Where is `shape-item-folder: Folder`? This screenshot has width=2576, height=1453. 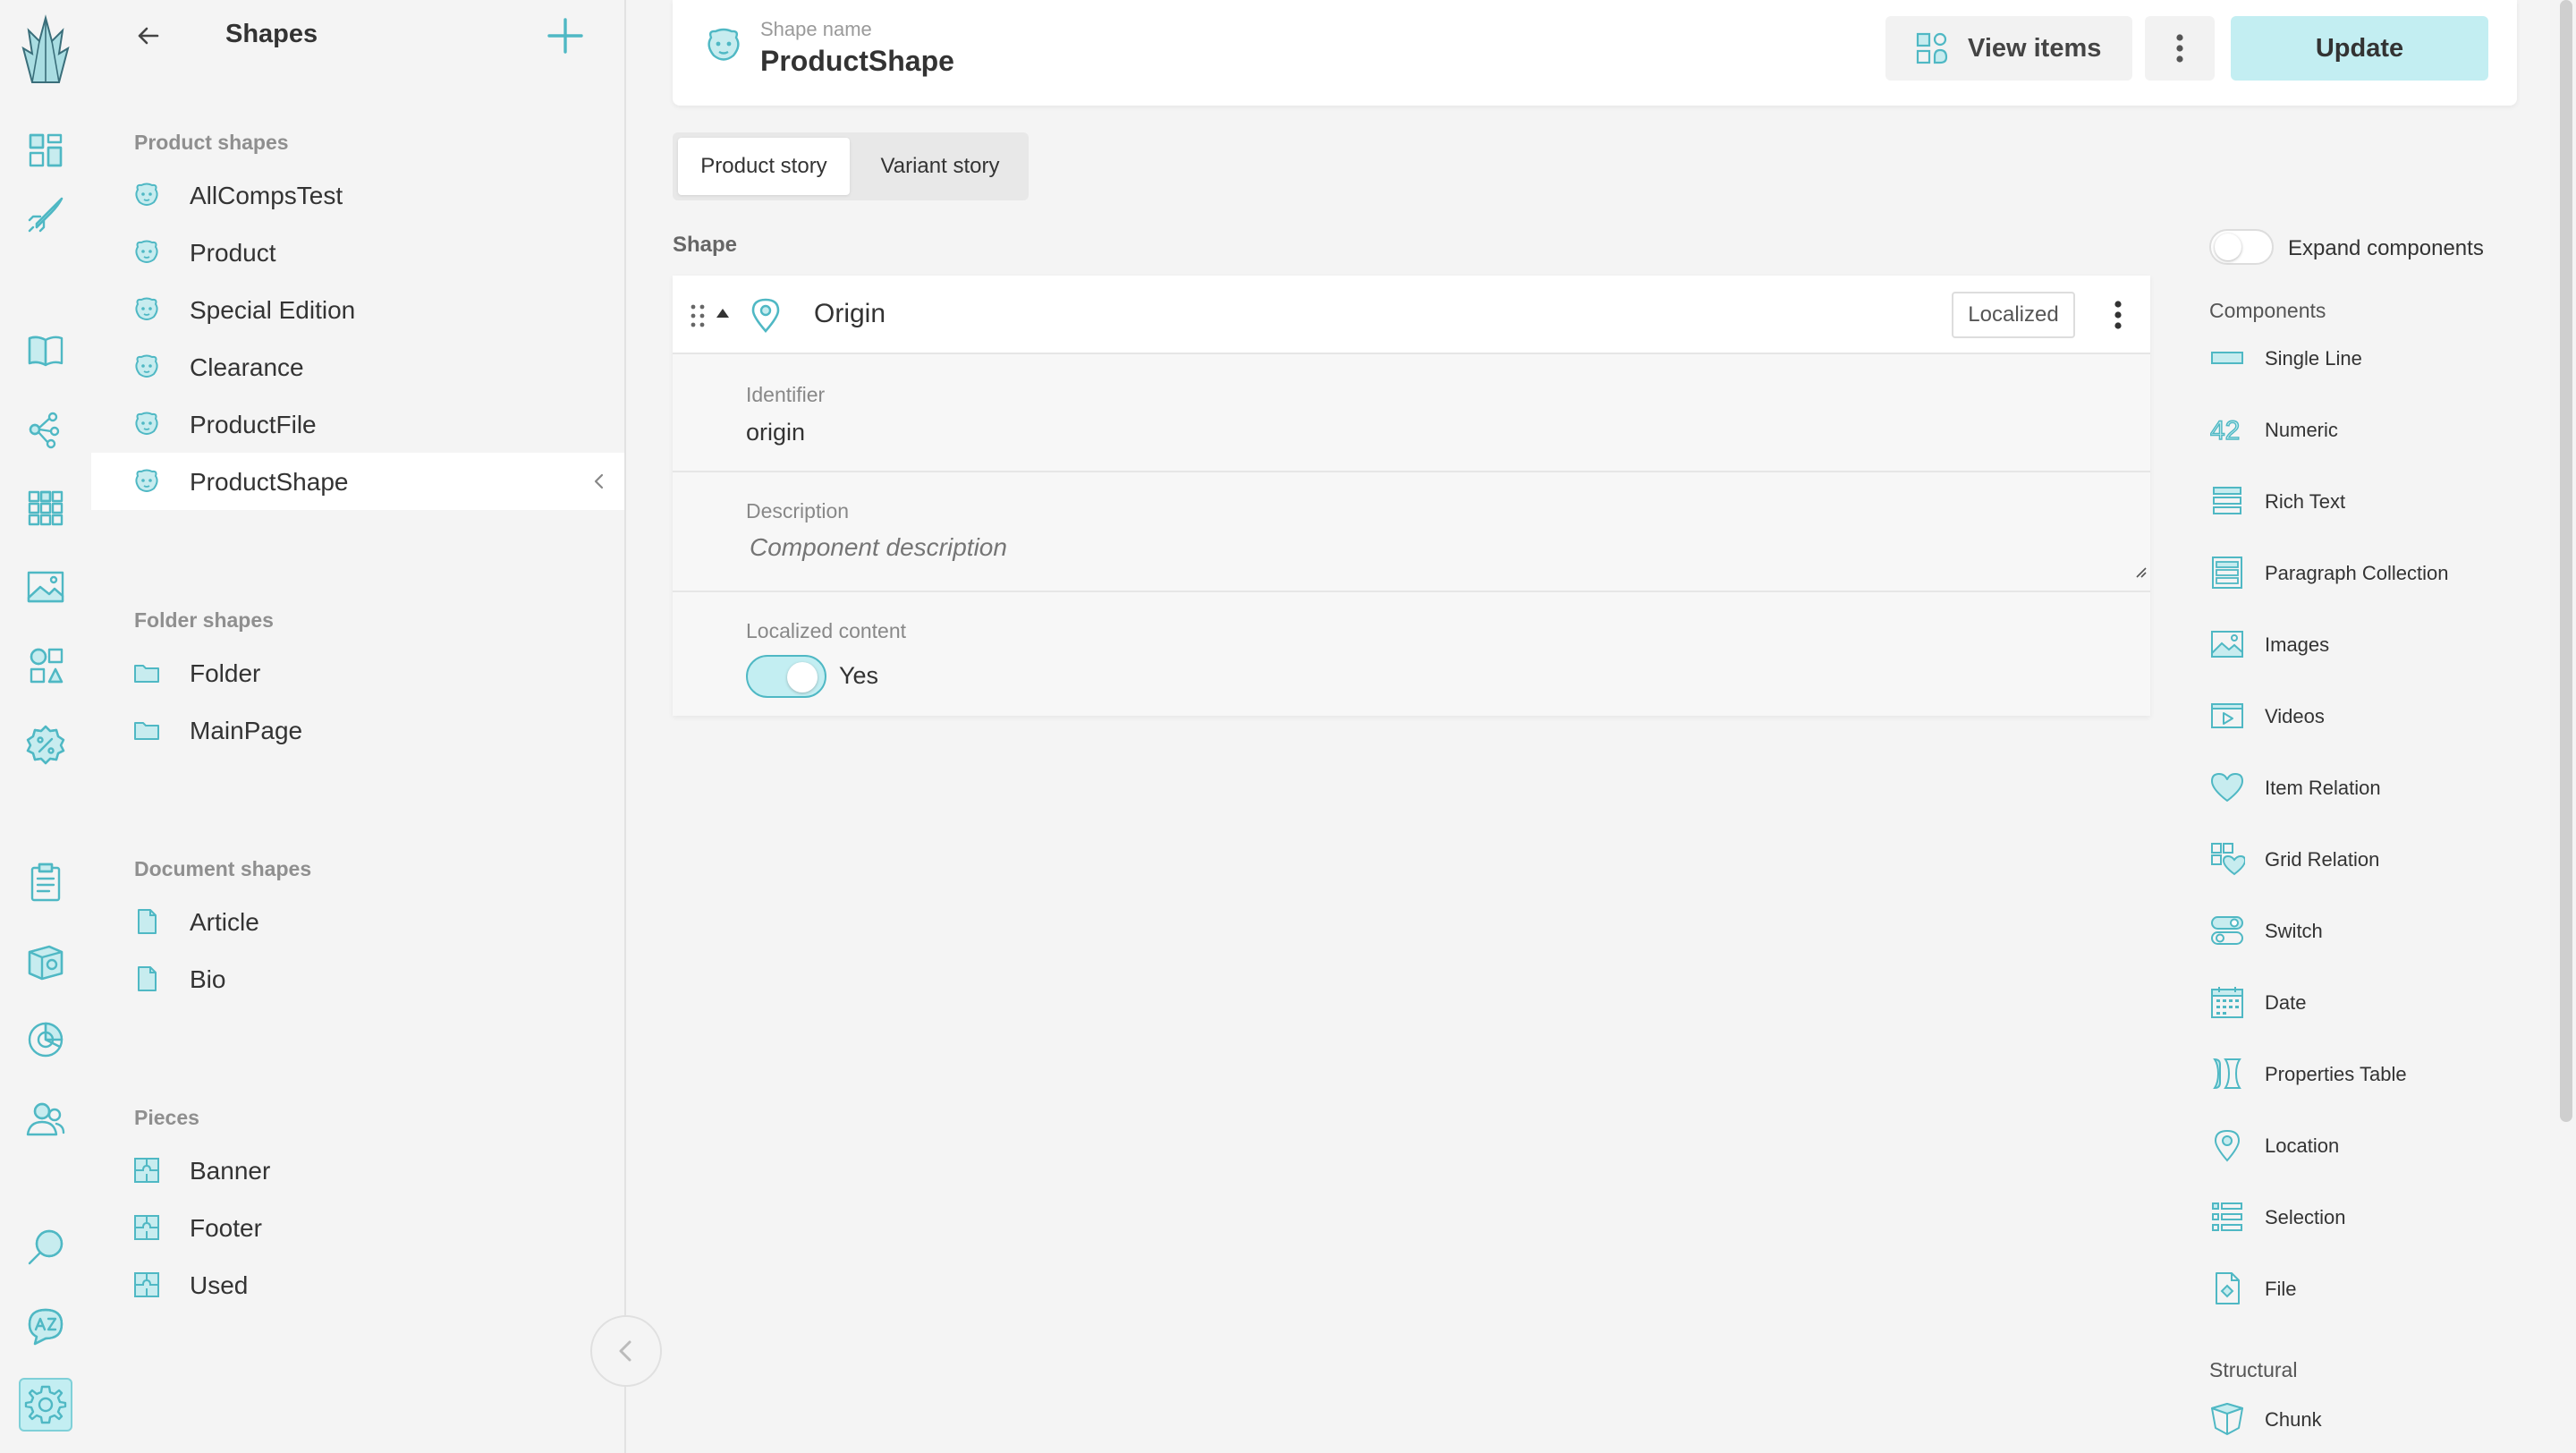 shape-item-folder: Folder is located at coordinates (357, 672).